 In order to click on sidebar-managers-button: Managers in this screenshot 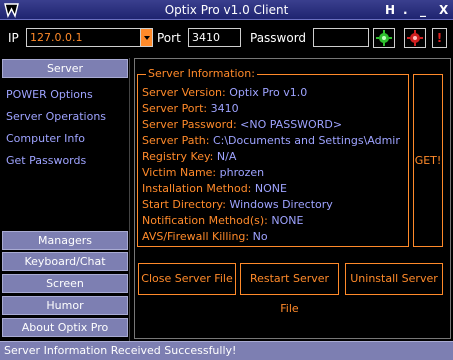, I will do `click(65, 240)`.